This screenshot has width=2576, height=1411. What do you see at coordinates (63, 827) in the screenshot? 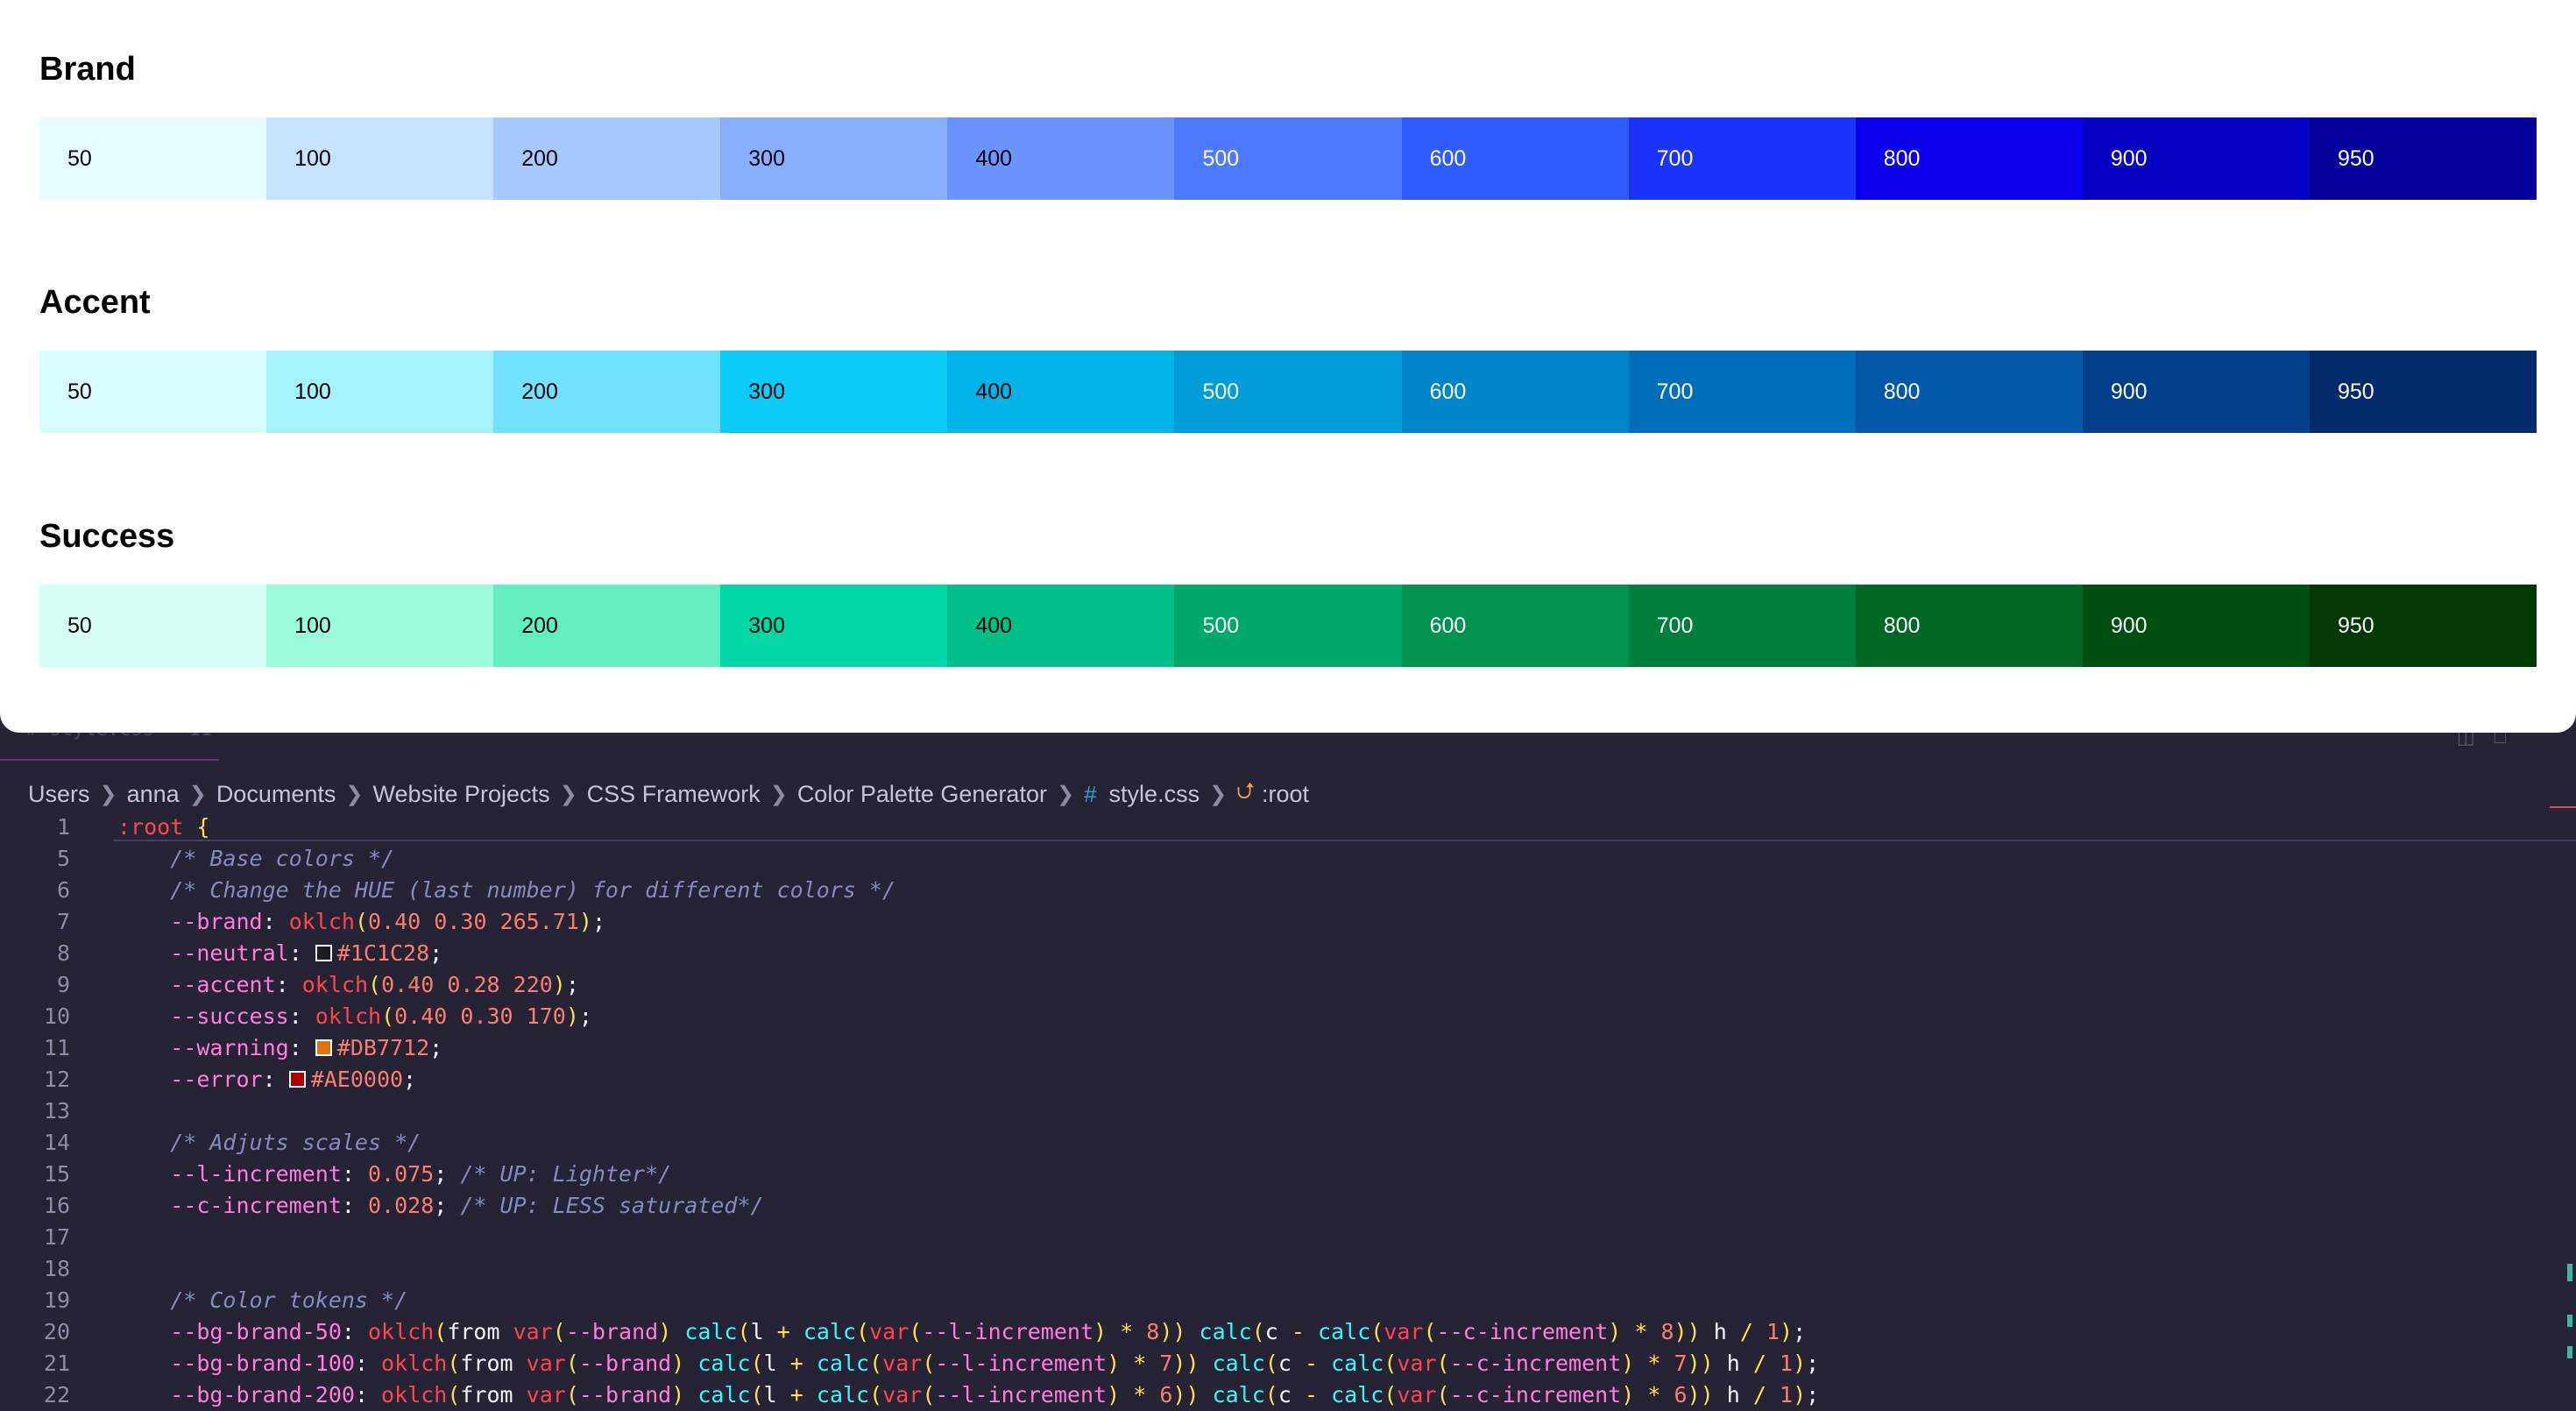
I see `line-number: 1` at bounding box center [63, 827].